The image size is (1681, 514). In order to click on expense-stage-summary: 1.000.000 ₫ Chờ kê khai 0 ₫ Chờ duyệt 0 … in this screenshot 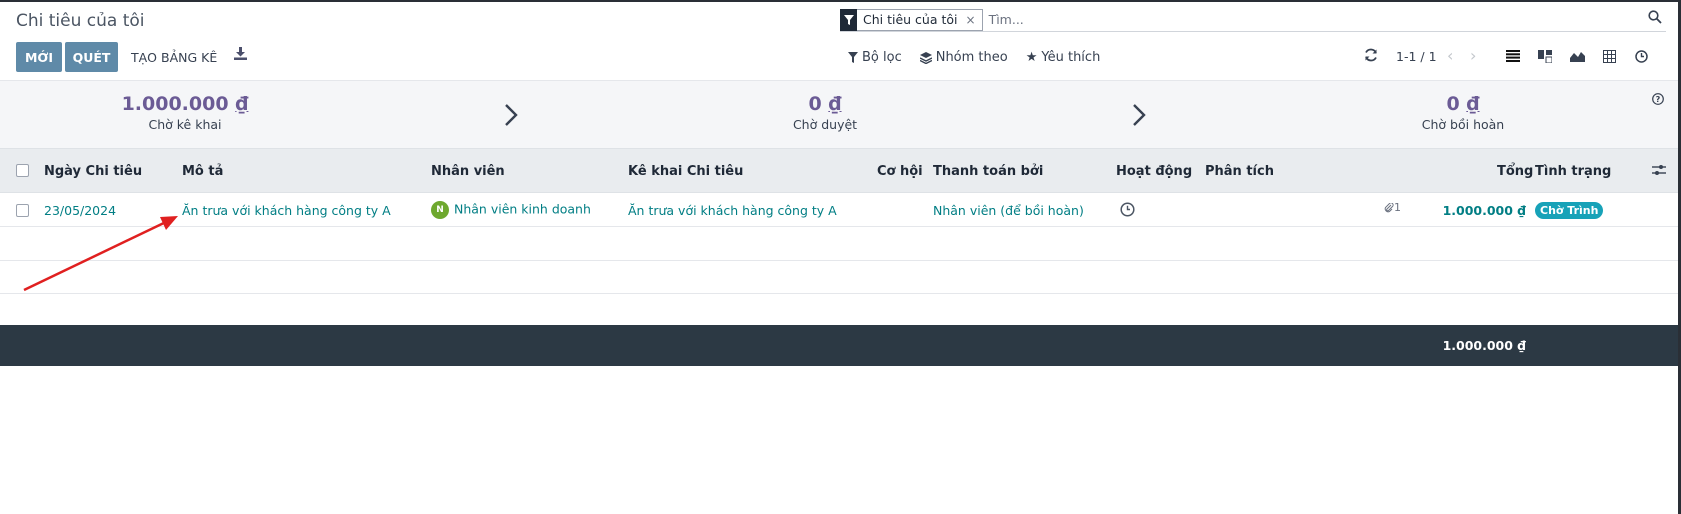, I will do `click(839, 114)`.